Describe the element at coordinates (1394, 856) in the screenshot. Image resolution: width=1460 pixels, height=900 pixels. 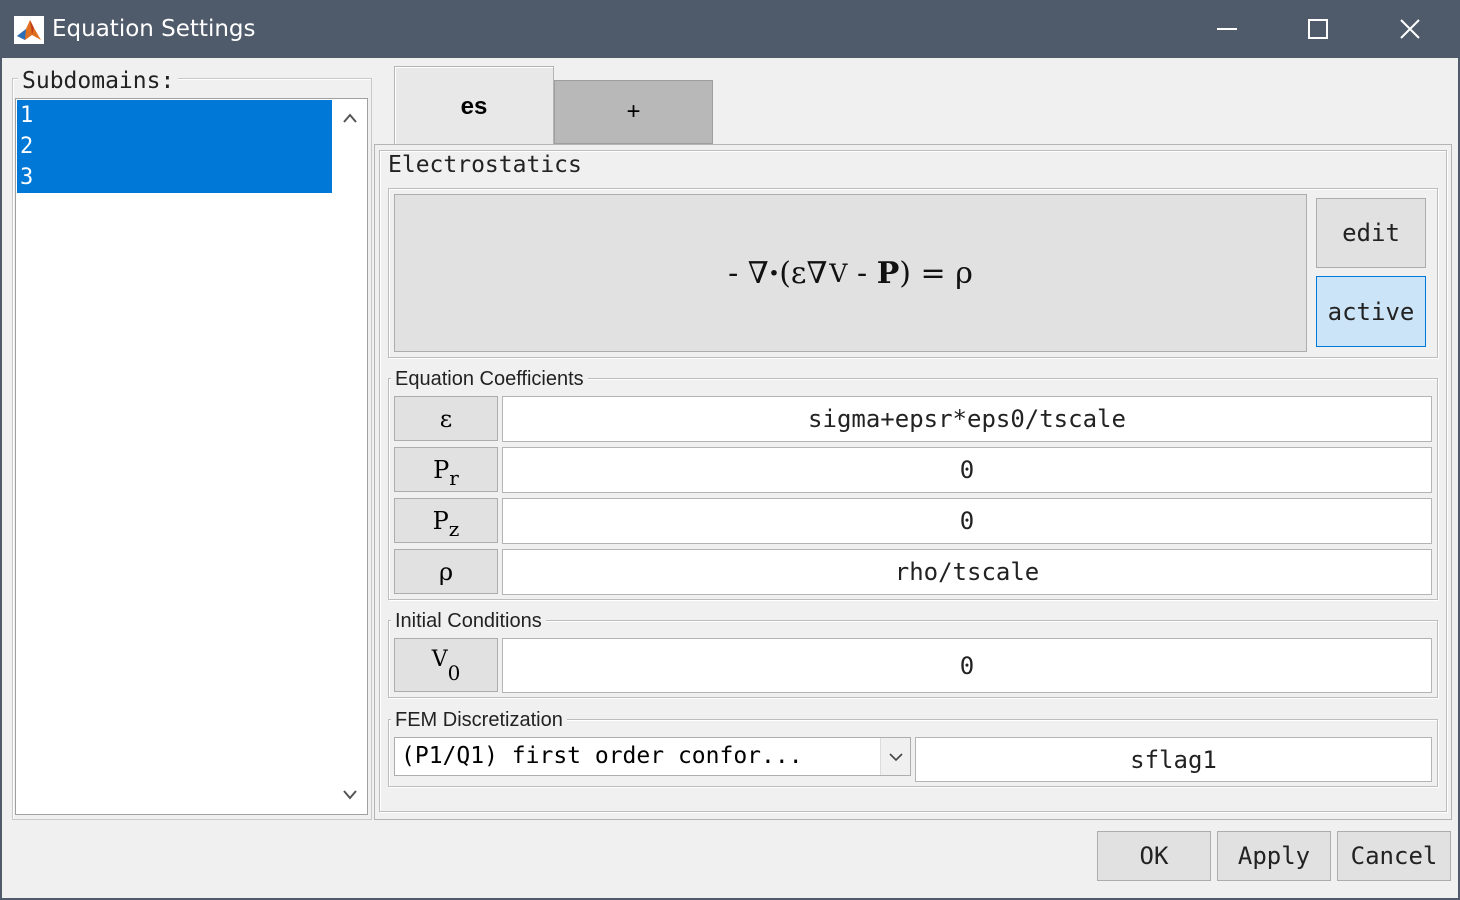
I see `cancel-button: Cancel` at that location.